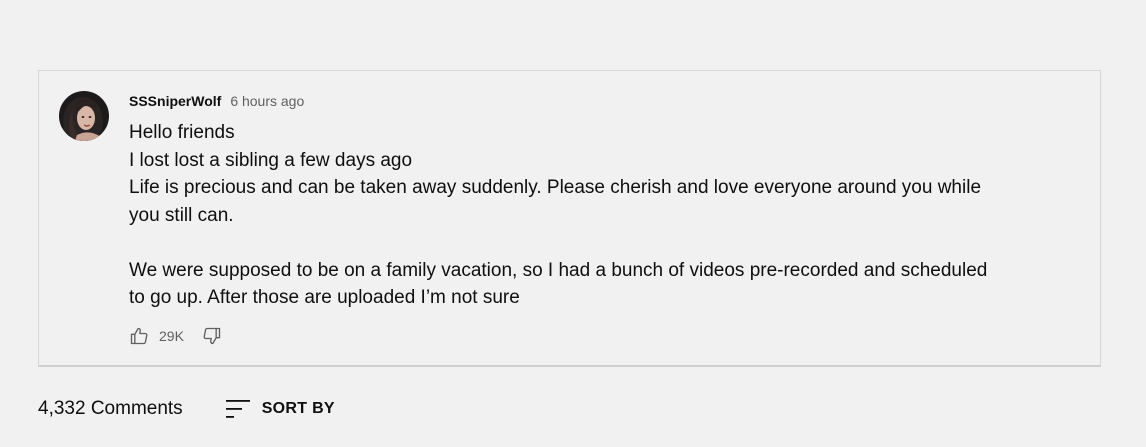 The height and width of the screenshot is (447, 1146). I want to click on comment-header: SSSniperWolf 6 hours ago, so click(216, 101).